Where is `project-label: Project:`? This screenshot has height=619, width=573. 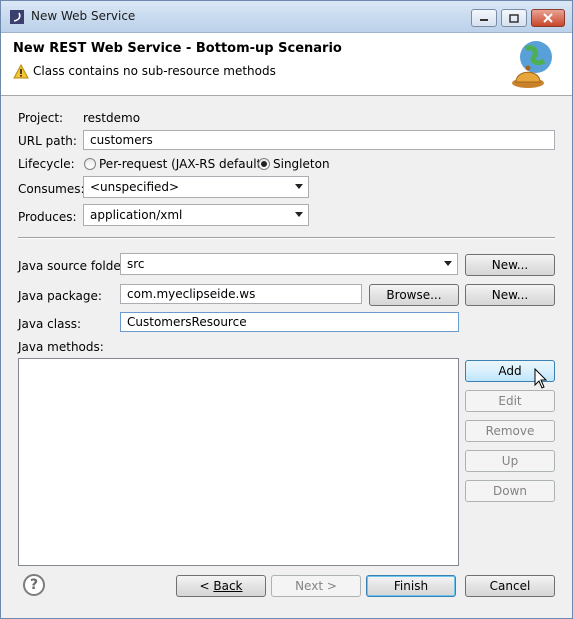
project-label: Project: is located at coordinates (41, 118).